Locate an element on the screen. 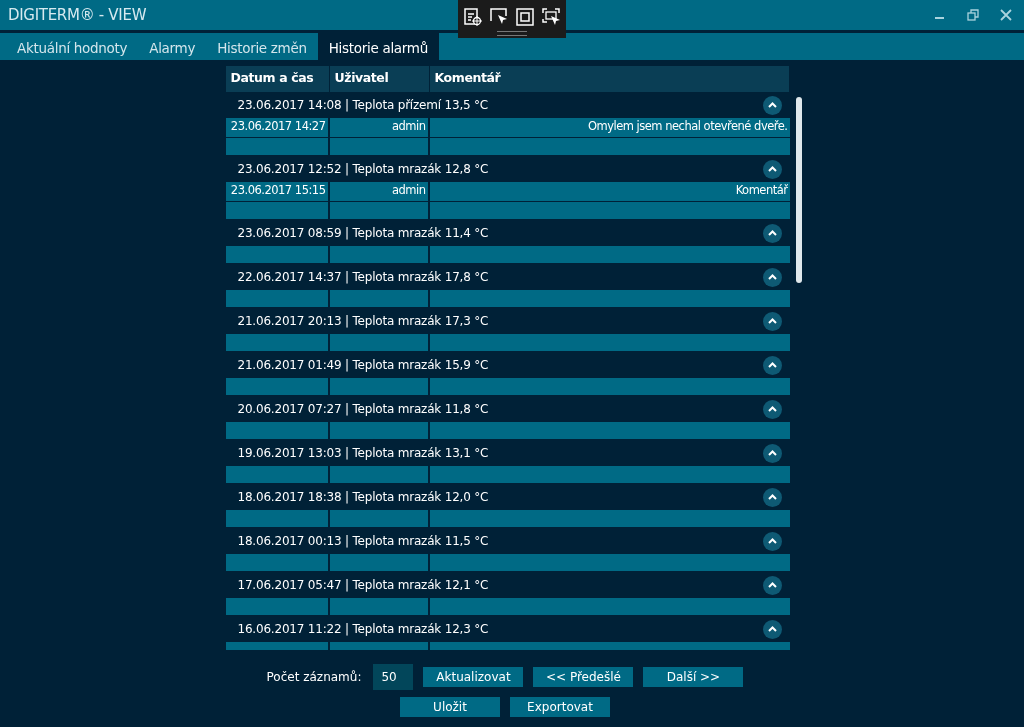  group-title: 23.06.2017 08:59 | Teplota mrazák 11,4 °C is located at coordinates (363, 233).